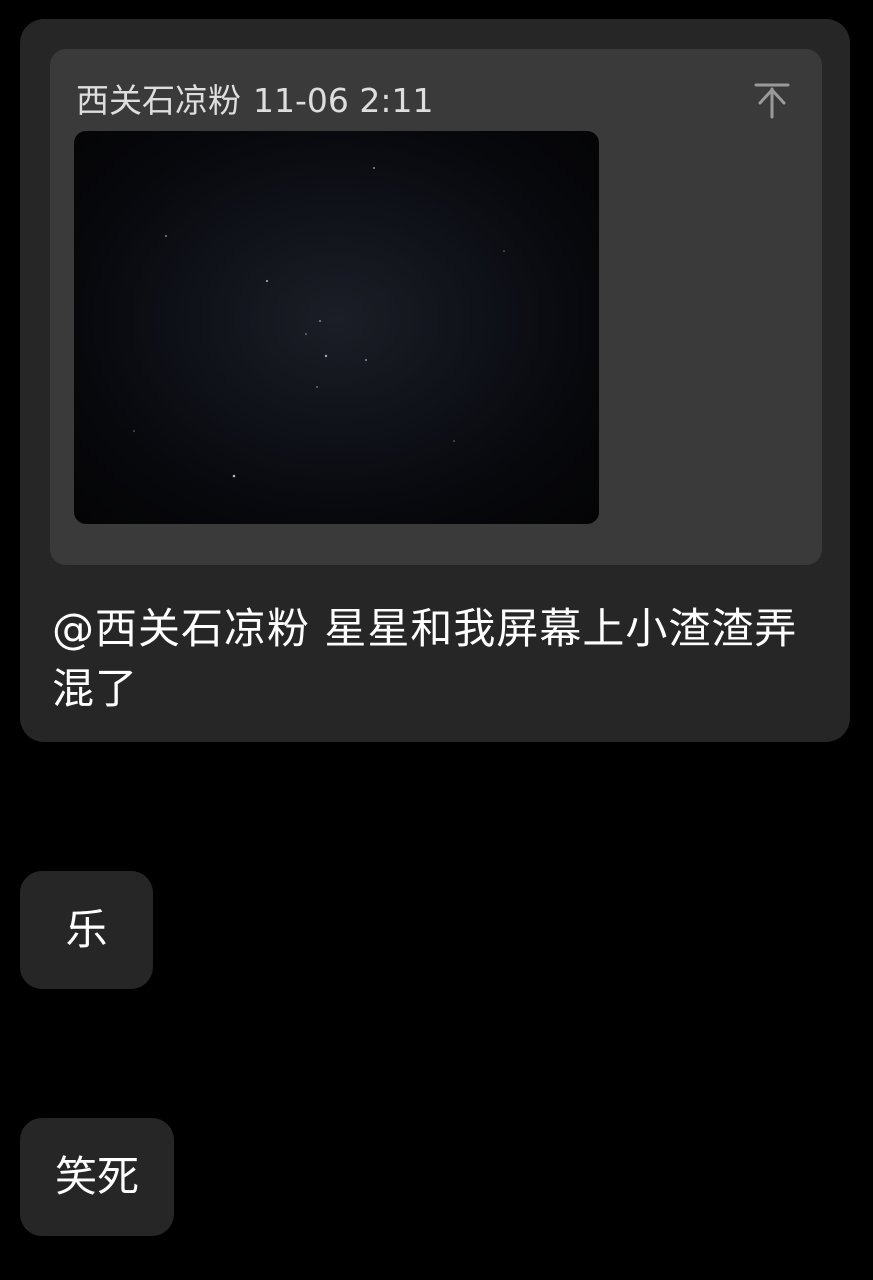 The height and width of the screenshot is (1280, 873). I want to click on message-text: 笑死, so click(96, 1176).